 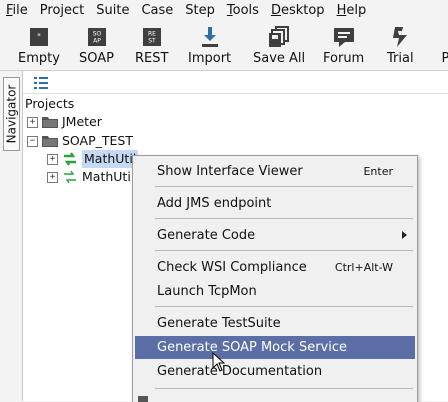 What do you see at coordinates (49, 104) in the screenshot?
I see `projects-root: Projects` at bounding box center [49, 104].